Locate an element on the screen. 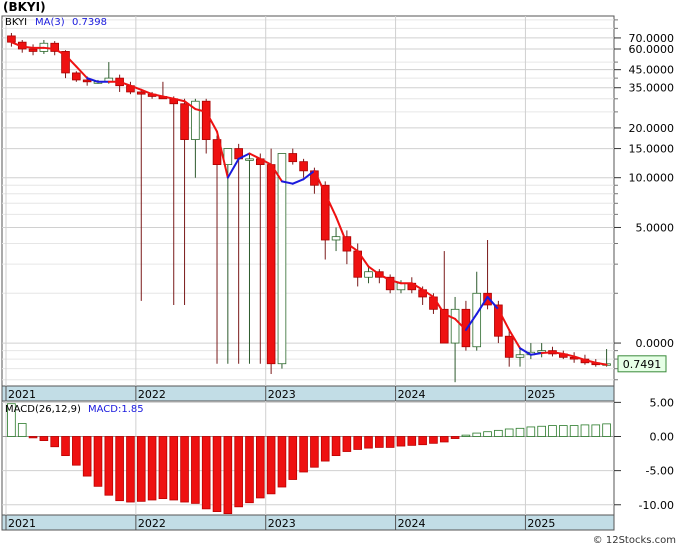 The width and height of the screenshot is (680, 546). macd-tick-label: 0.00 is located at coordinates (662, 436).